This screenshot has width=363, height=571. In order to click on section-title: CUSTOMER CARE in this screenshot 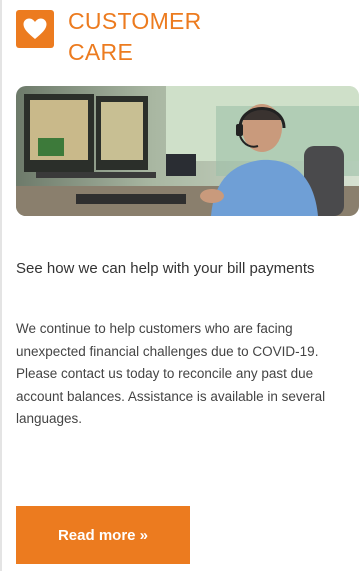, I will do `click(135, 37)`.